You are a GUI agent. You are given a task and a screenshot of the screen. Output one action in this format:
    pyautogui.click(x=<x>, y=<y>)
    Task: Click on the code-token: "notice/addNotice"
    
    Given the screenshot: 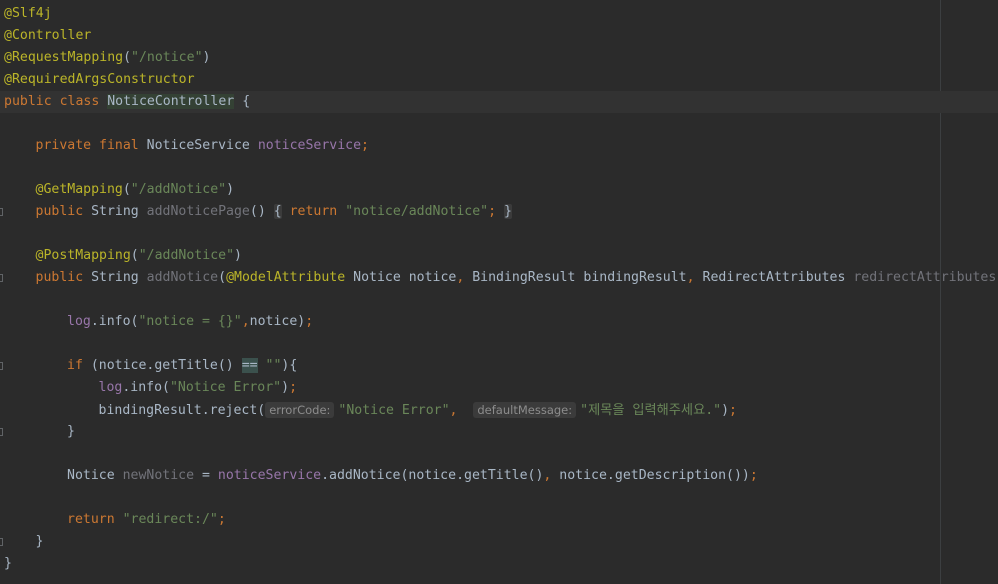 What is the action you would take?
    pyautogui.click(x=417, y=211)
    